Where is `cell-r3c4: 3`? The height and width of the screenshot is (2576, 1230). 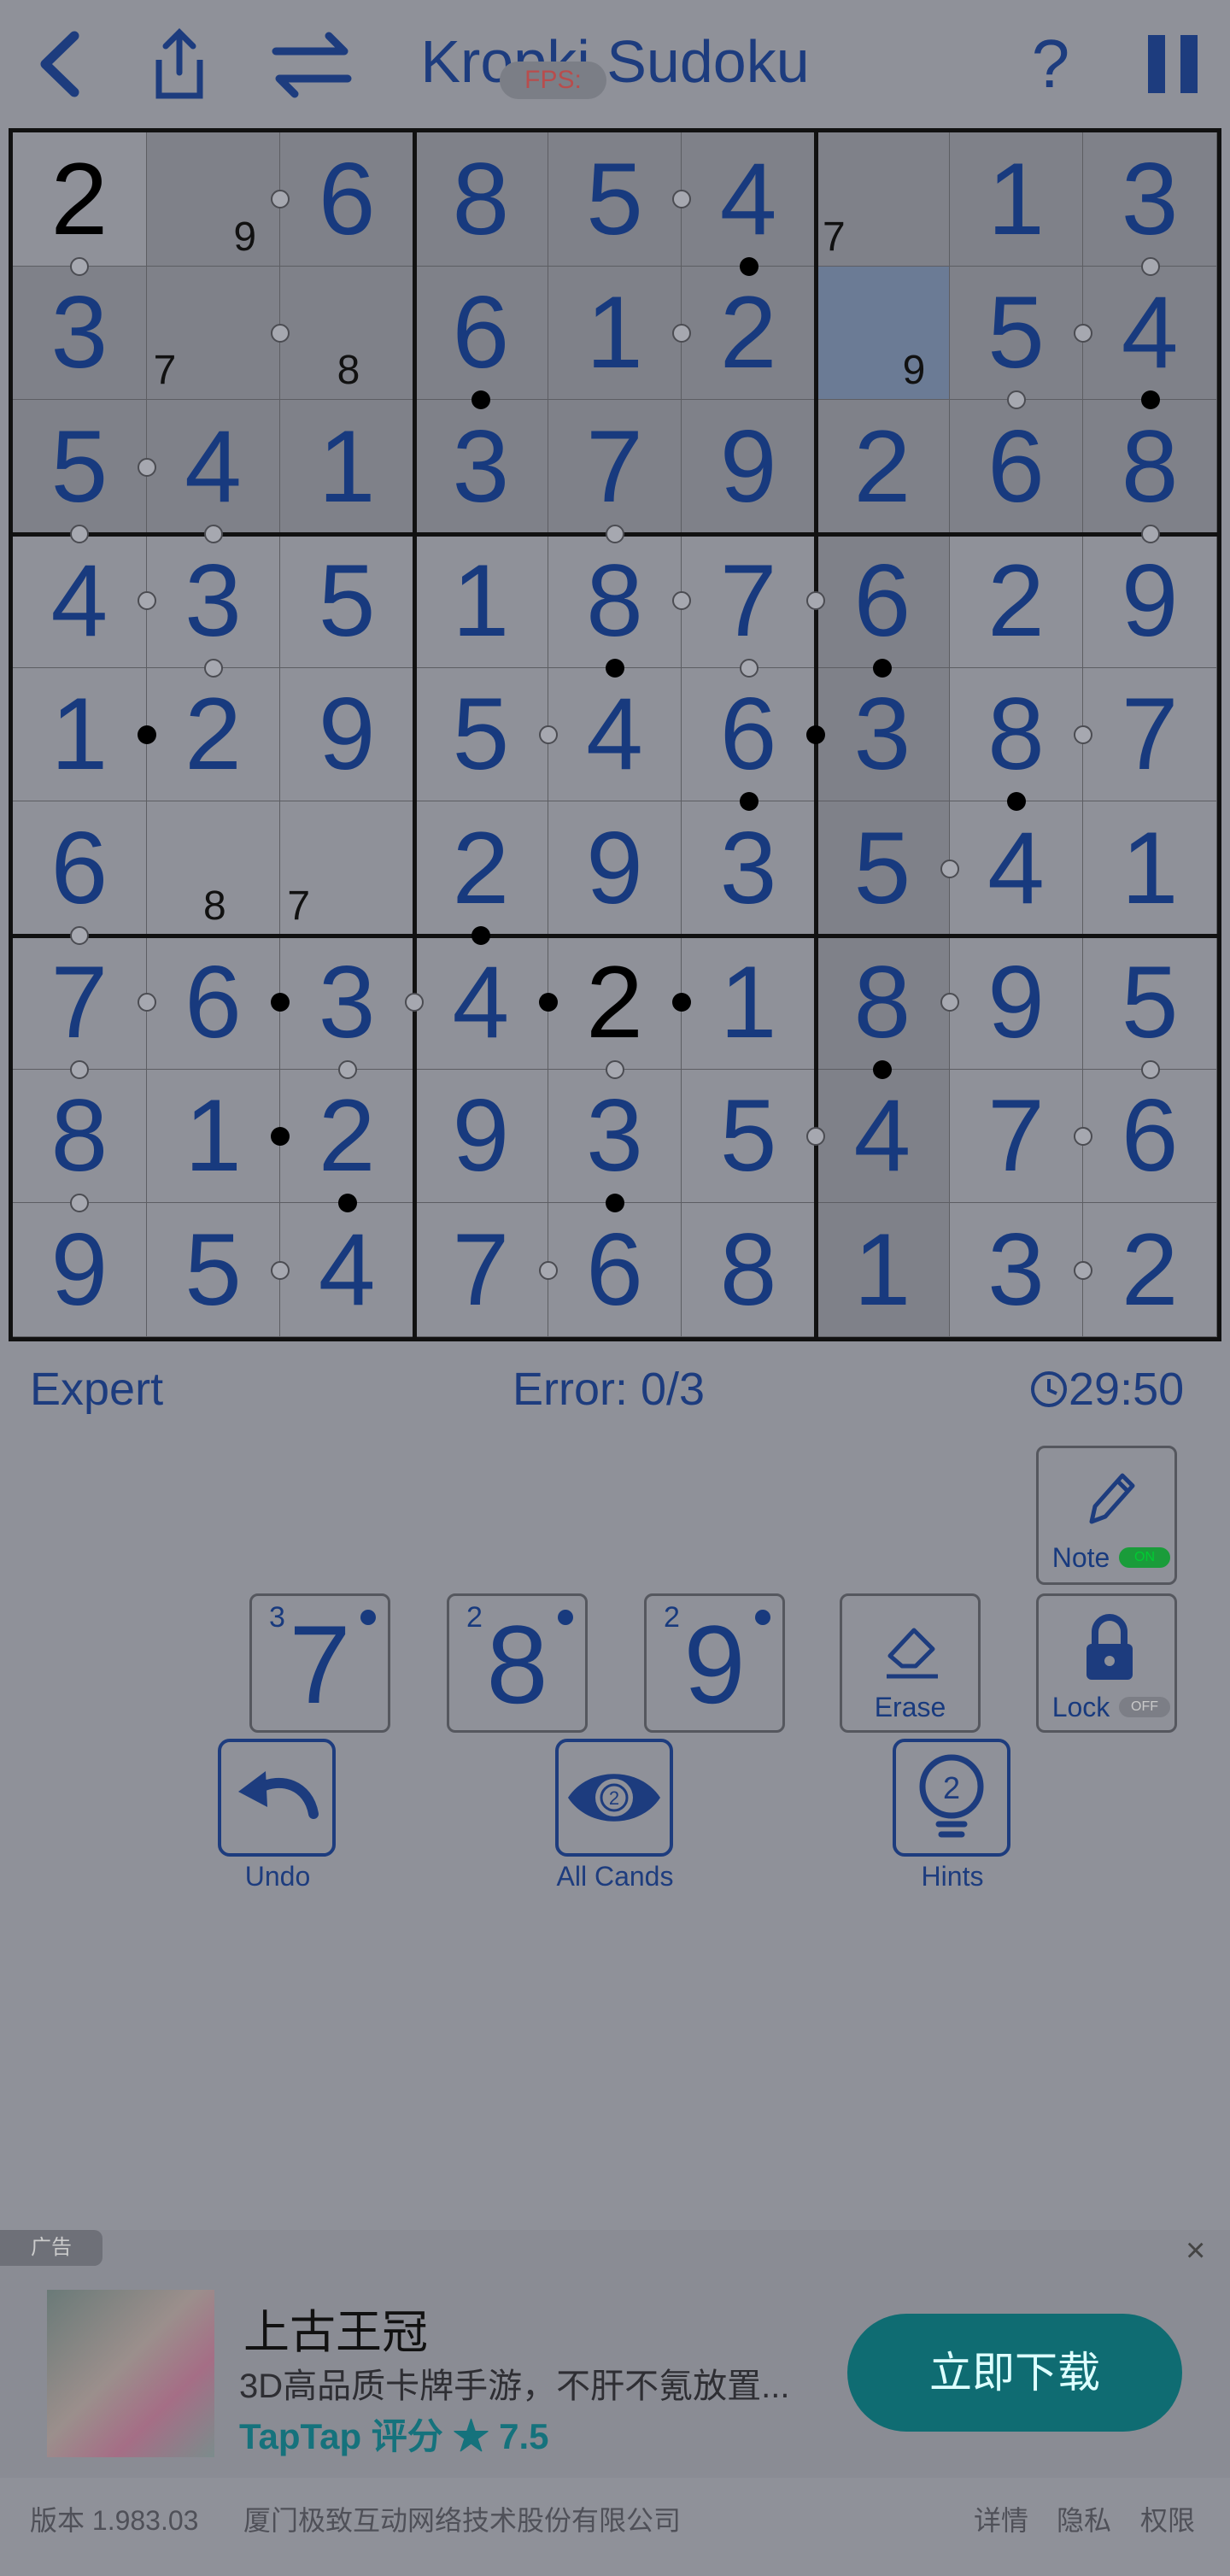
cell-r3c4: 3 is located at coordinates (481, 467).